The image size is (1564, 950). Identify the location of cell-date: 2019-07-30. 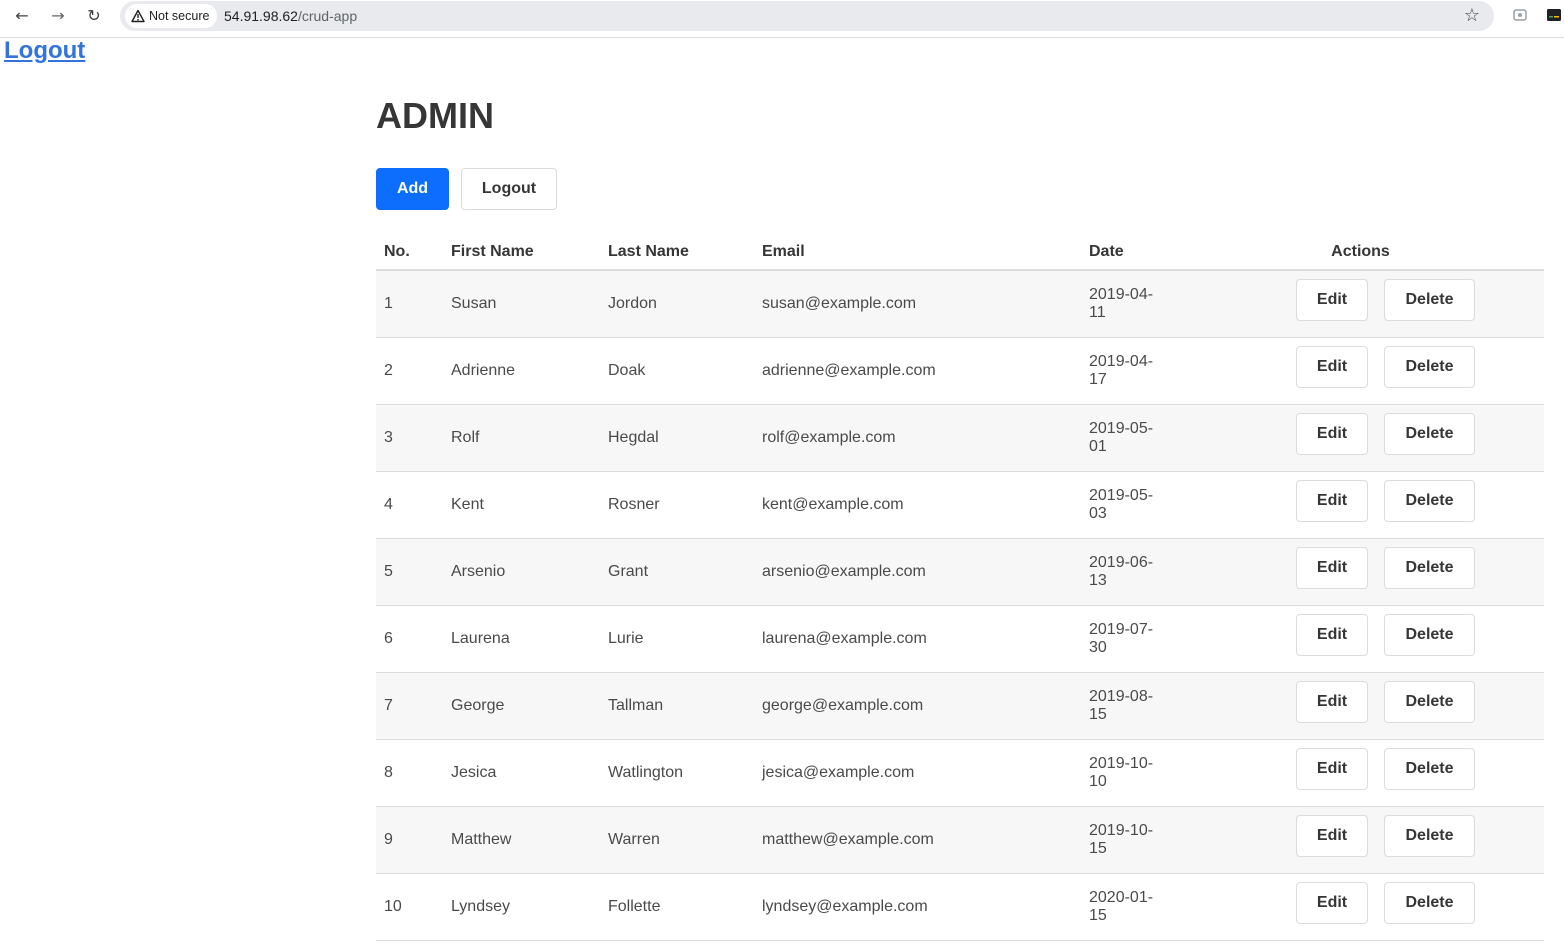
(1129, 639).